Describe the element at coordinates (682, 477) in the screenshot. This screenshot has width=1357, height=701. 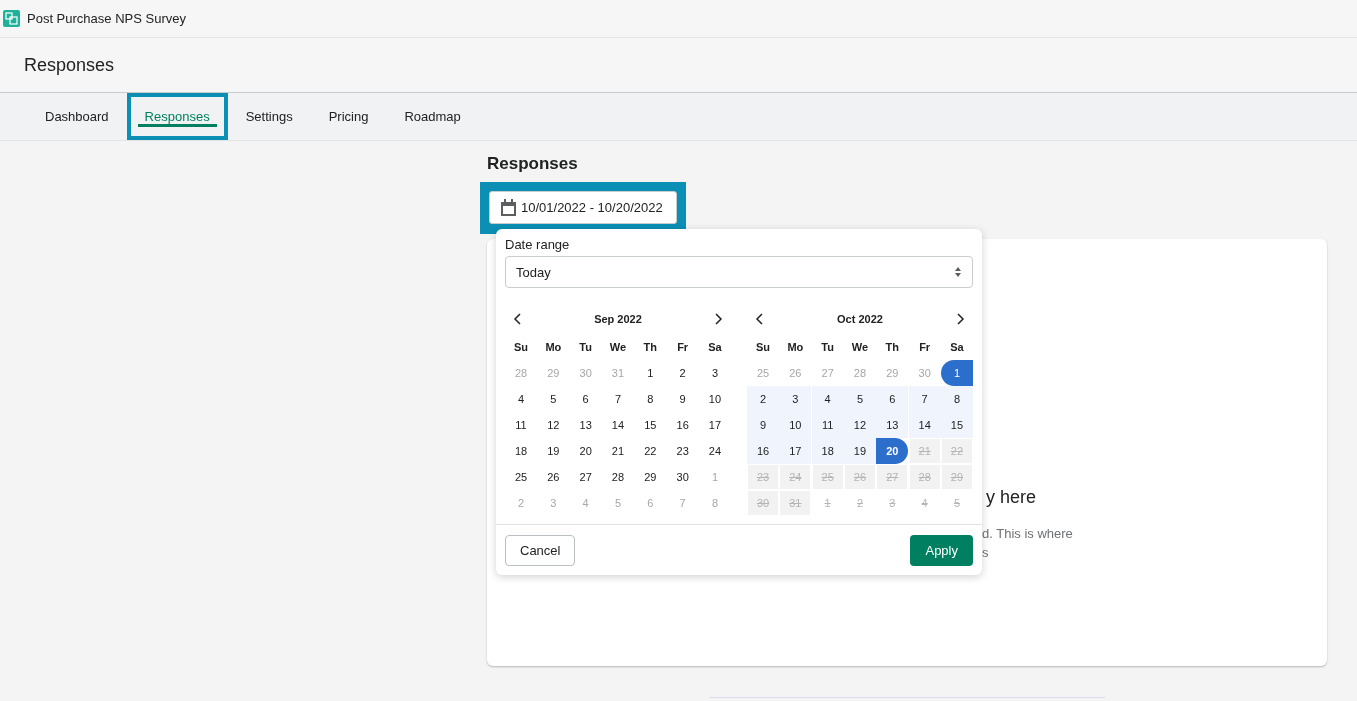
I see `calendar-day: 30` at that location.